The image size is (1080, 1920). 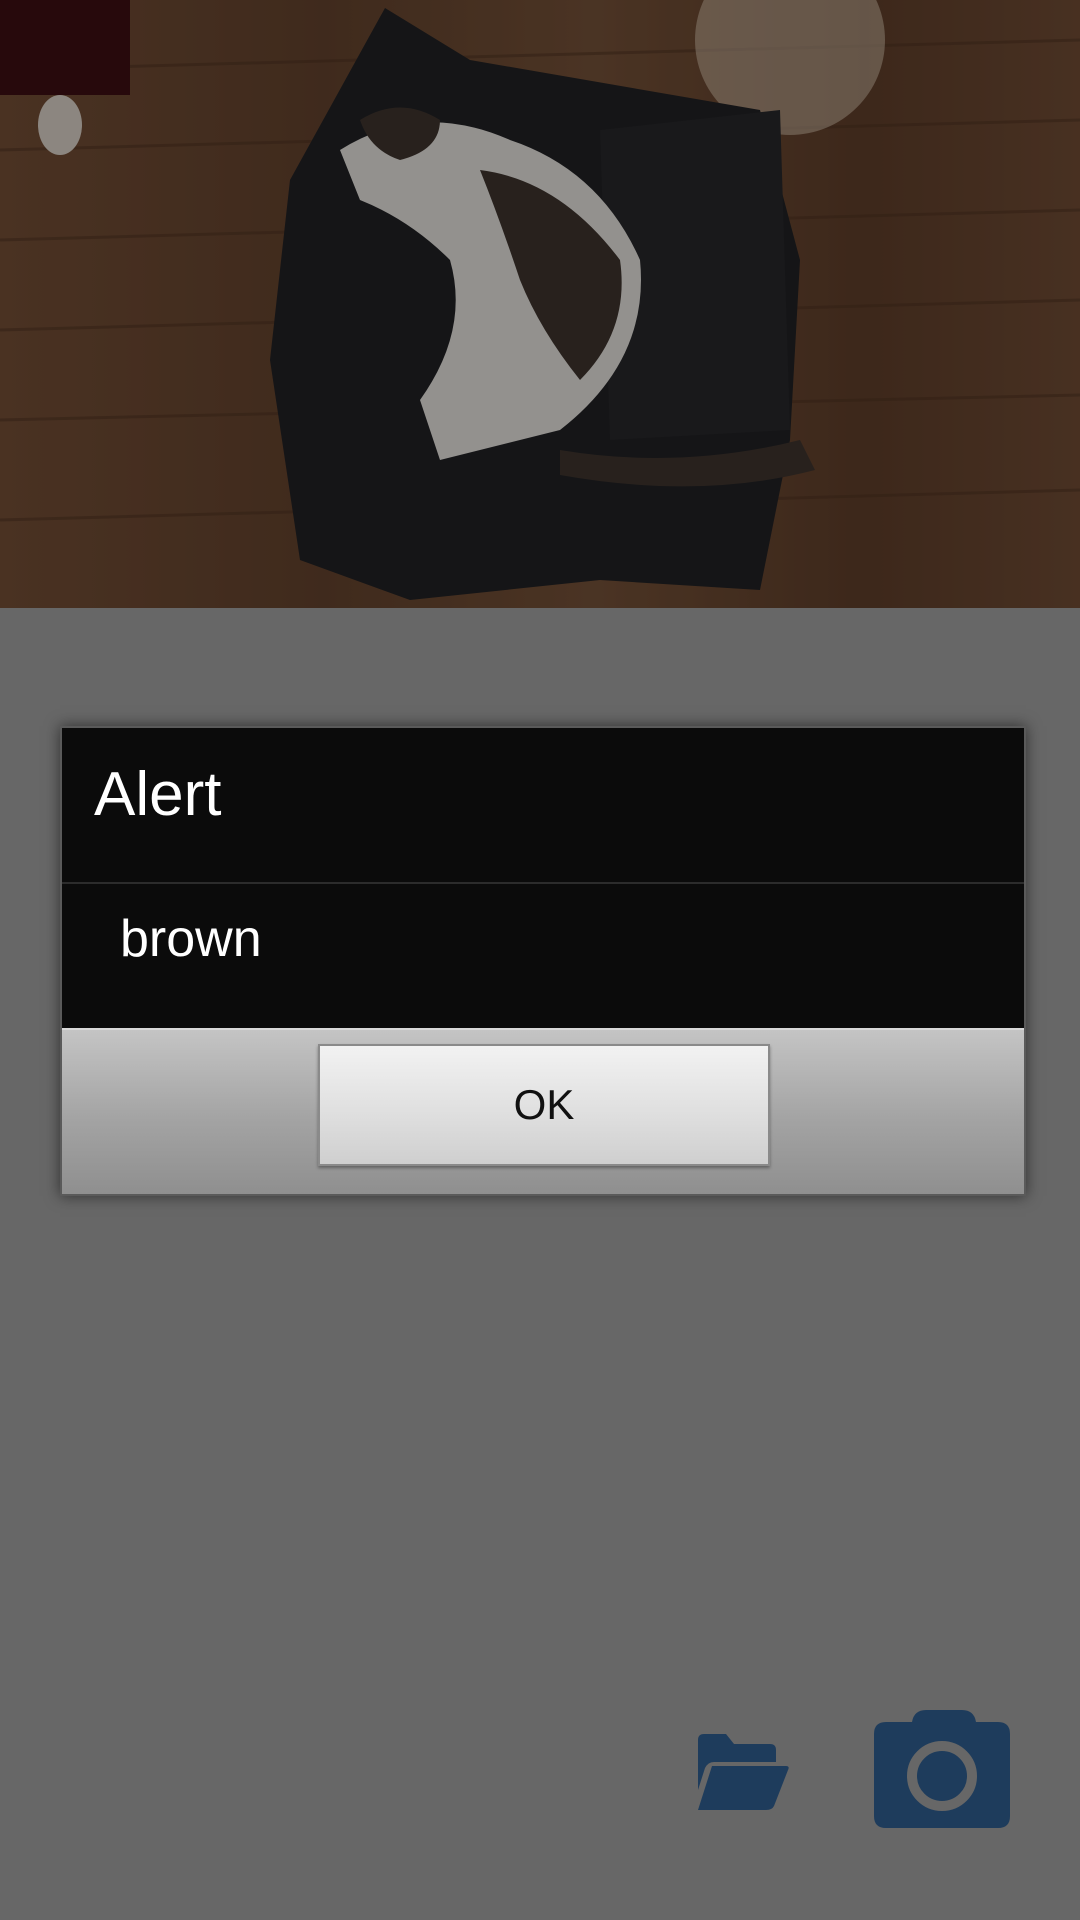 I want to click on camera-icon, so click(x=942, y=1769).